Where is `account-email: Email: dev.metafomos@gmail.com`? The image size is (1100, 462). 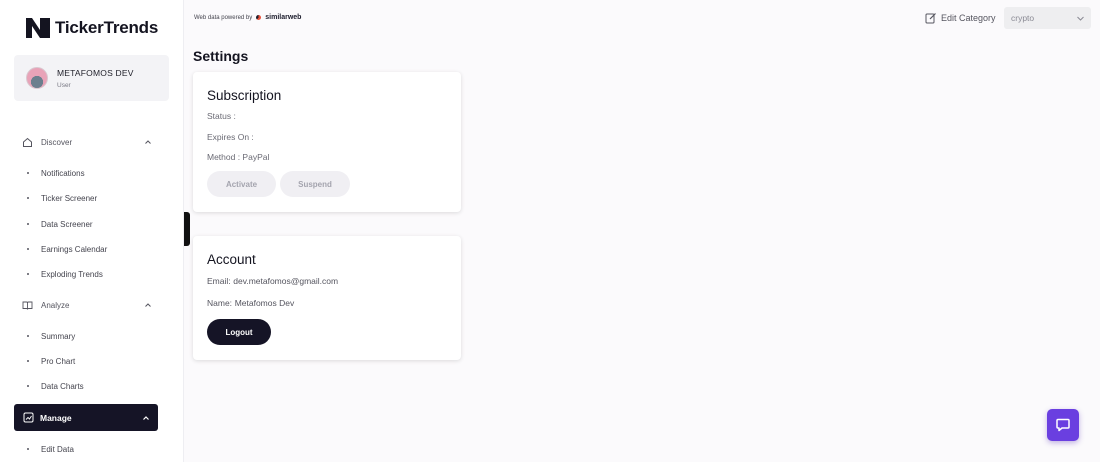
account-email: Email: dev.metafomos@gmail.com is located at coordinates (272, 281).